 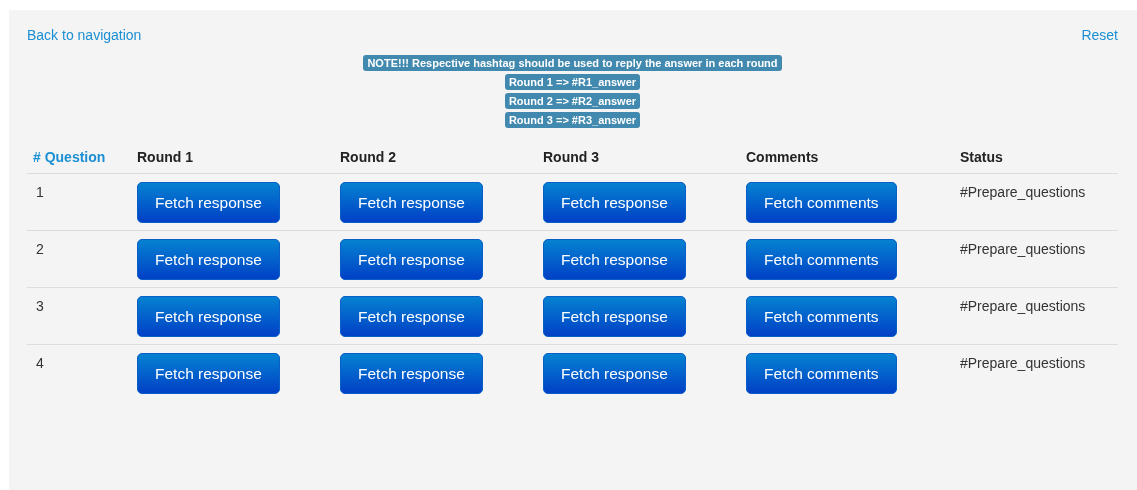 I want to click on column-header: Round 2, so click(x=368, y=157).